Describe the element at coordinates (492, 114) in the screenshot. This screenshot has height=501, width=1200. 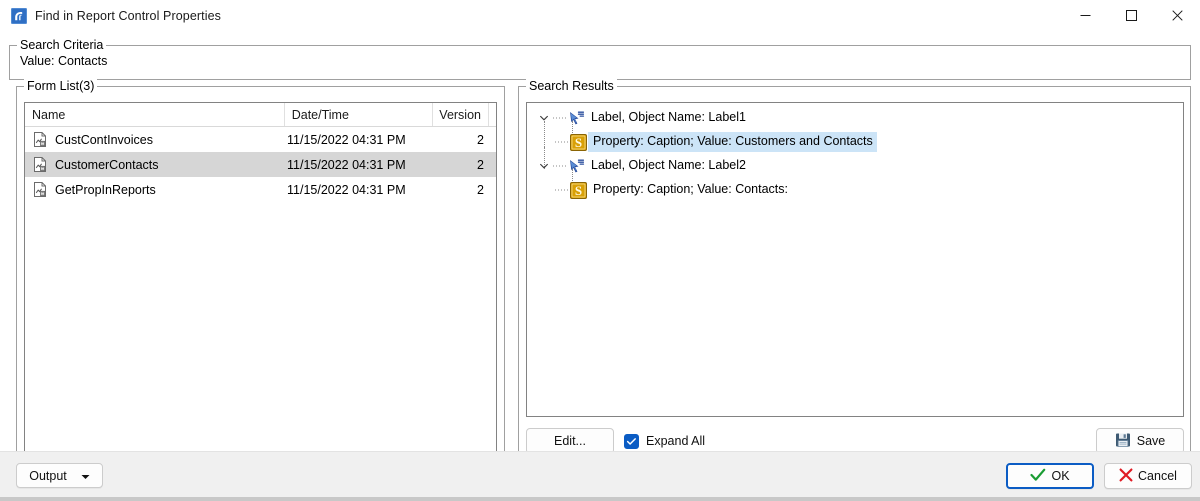
I see `column-header-filler` at that location.